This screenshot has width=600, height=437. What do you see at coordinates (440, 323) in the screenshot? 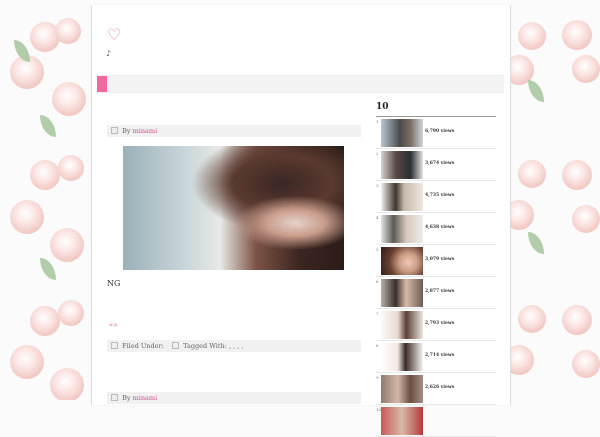
I see `view-count: 2,793 views` at bounding box center [440, 323].